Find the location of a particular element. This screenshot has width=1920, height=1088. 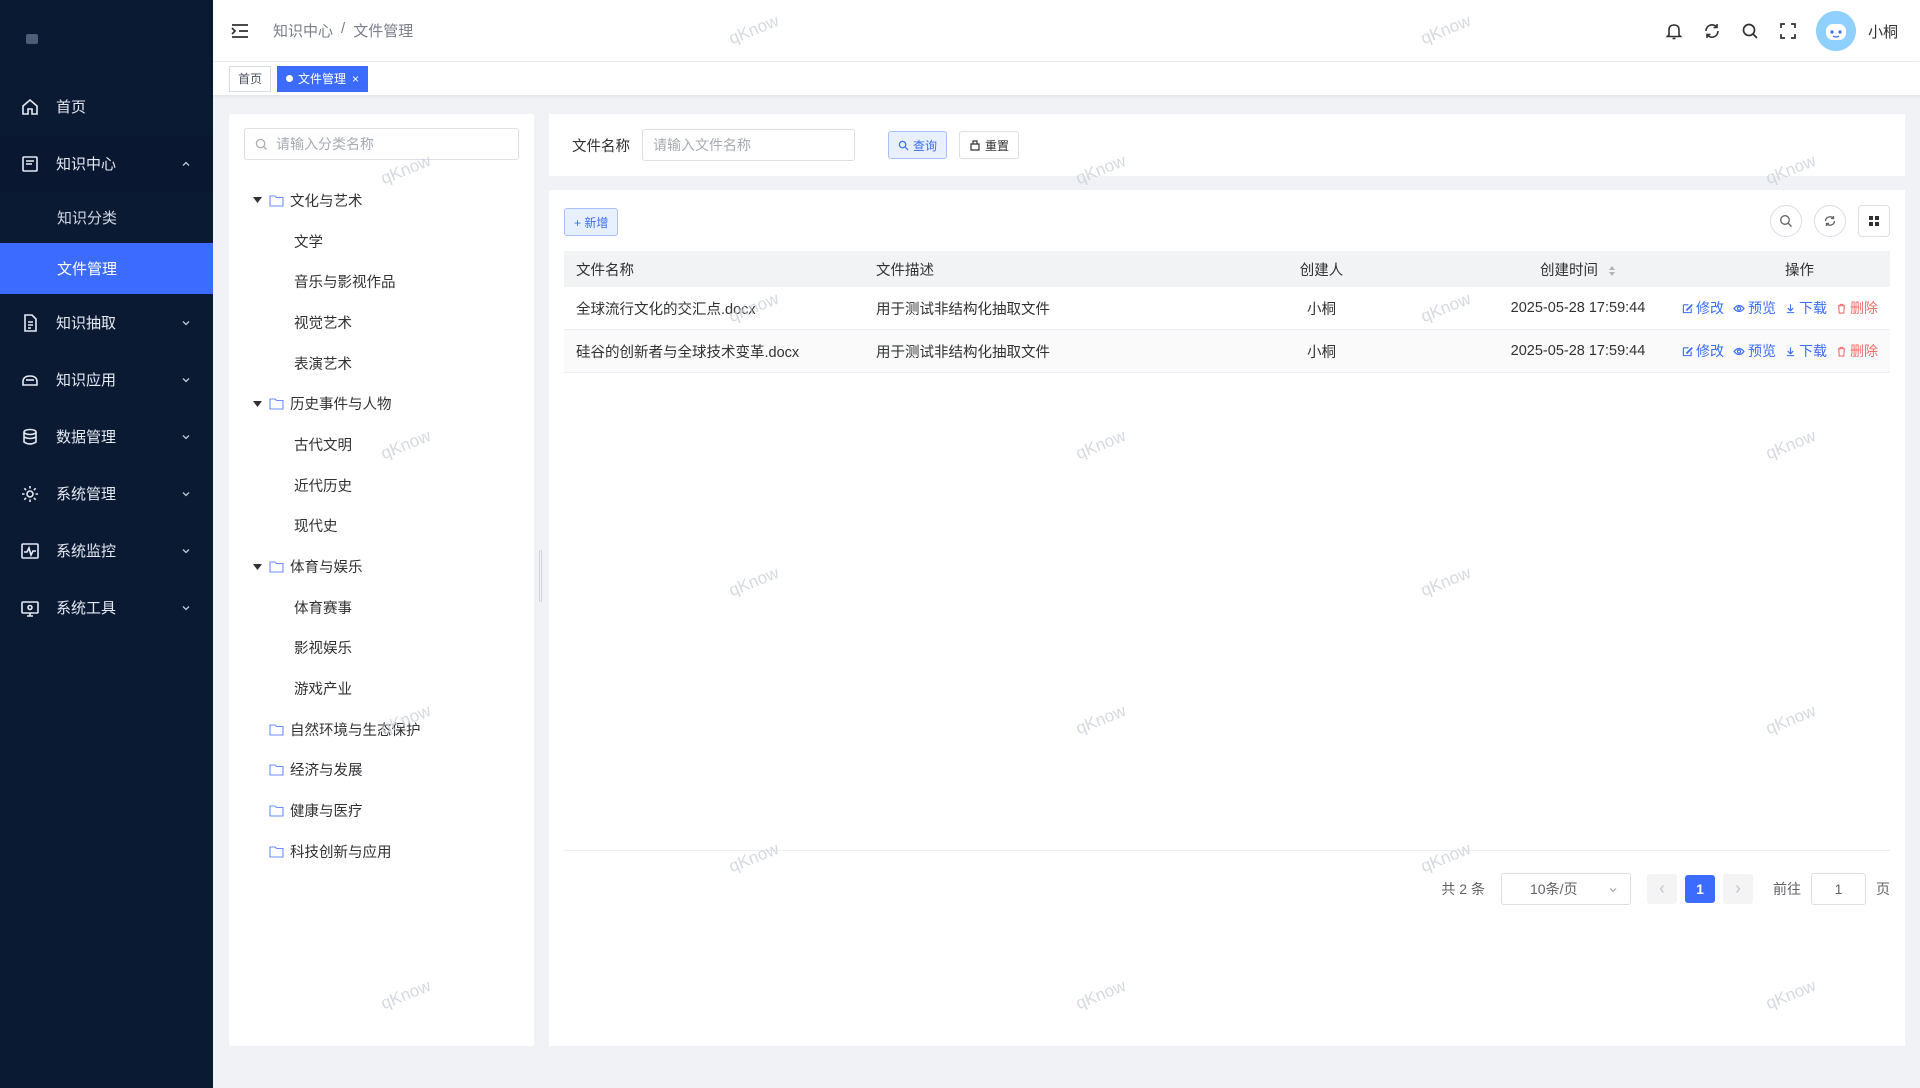

chevron-down-icon is located at coordinates (186, 607).